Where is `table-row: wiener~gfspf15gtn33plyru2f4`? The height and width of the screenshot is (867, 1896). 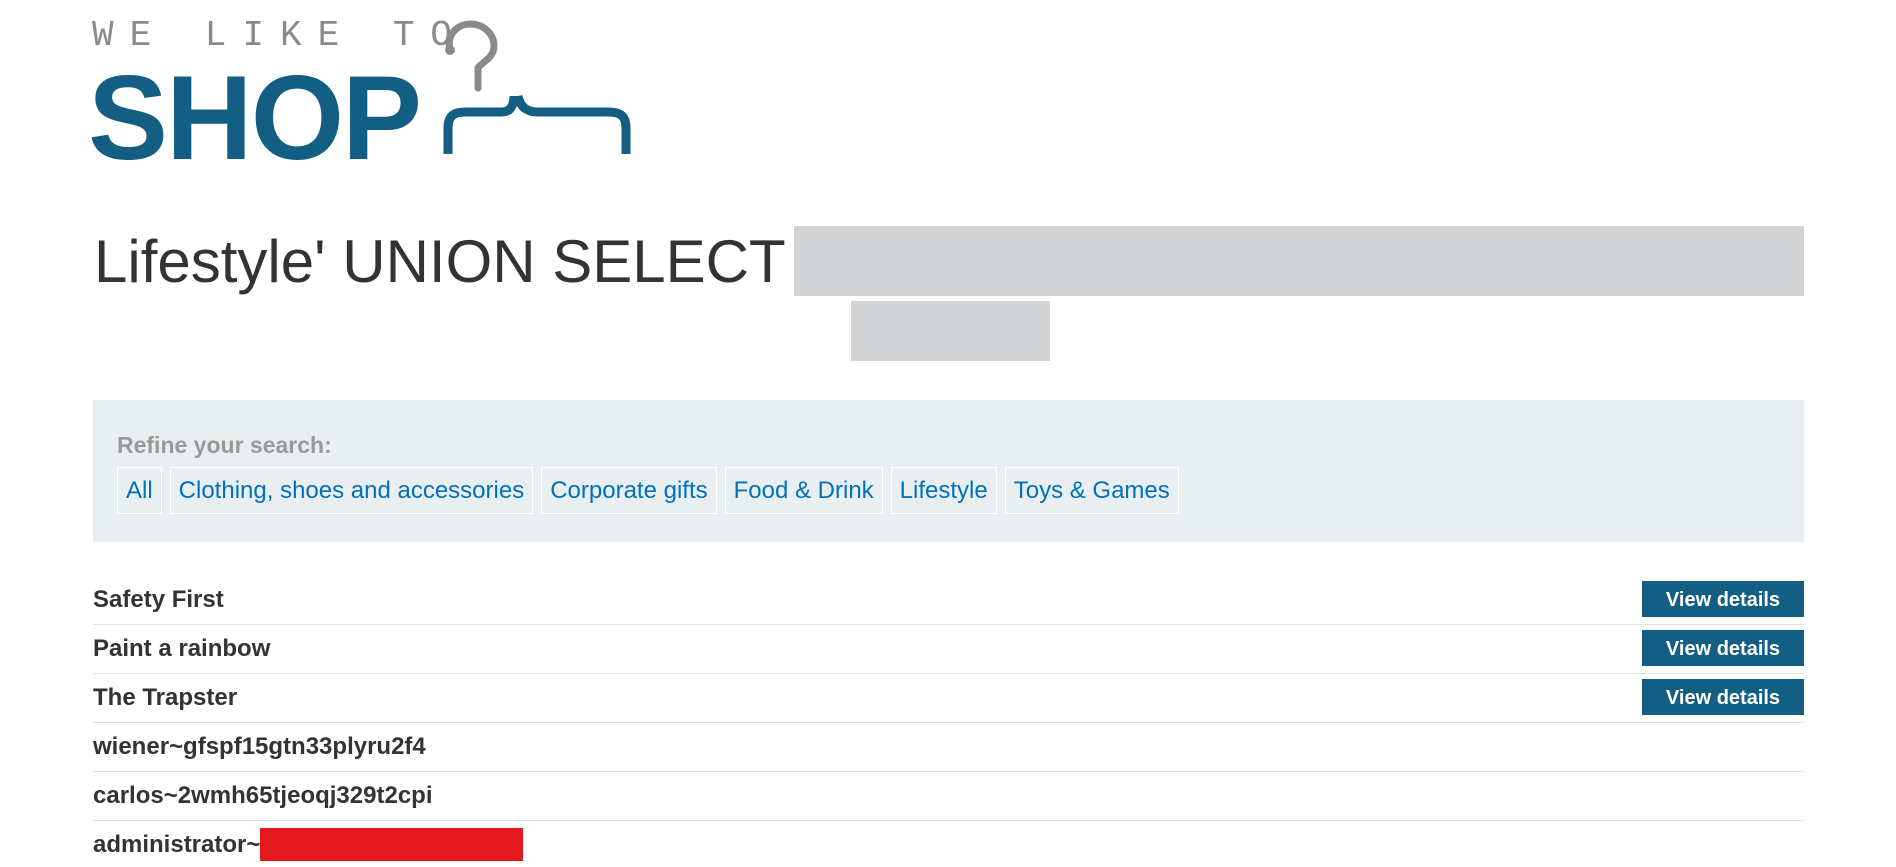 table-row: wiener~gfspf15gtn33plyru2f4 is located at coordinates (948, 747).